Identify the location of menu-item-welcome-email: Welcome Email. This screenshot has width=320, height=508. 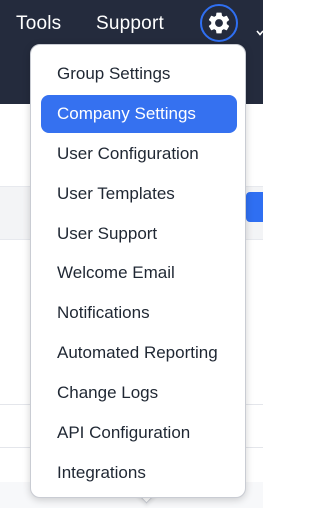
(139, 273).